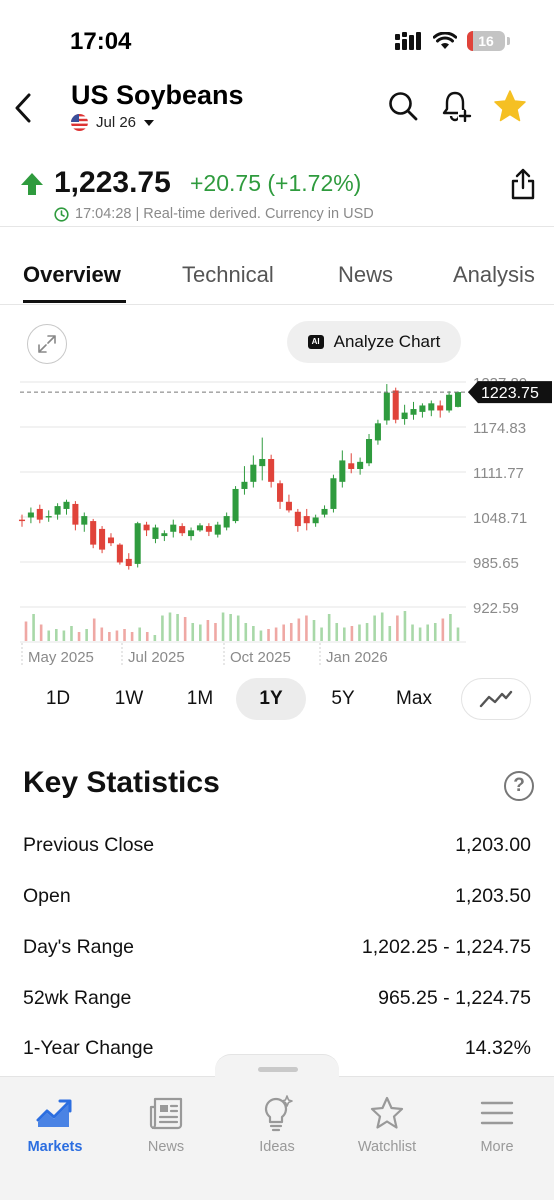  What do you see at coordinates (157, 95) in the screenshot?
I see `instrument-title: US Soybeans` at bounding box center [157, 95].